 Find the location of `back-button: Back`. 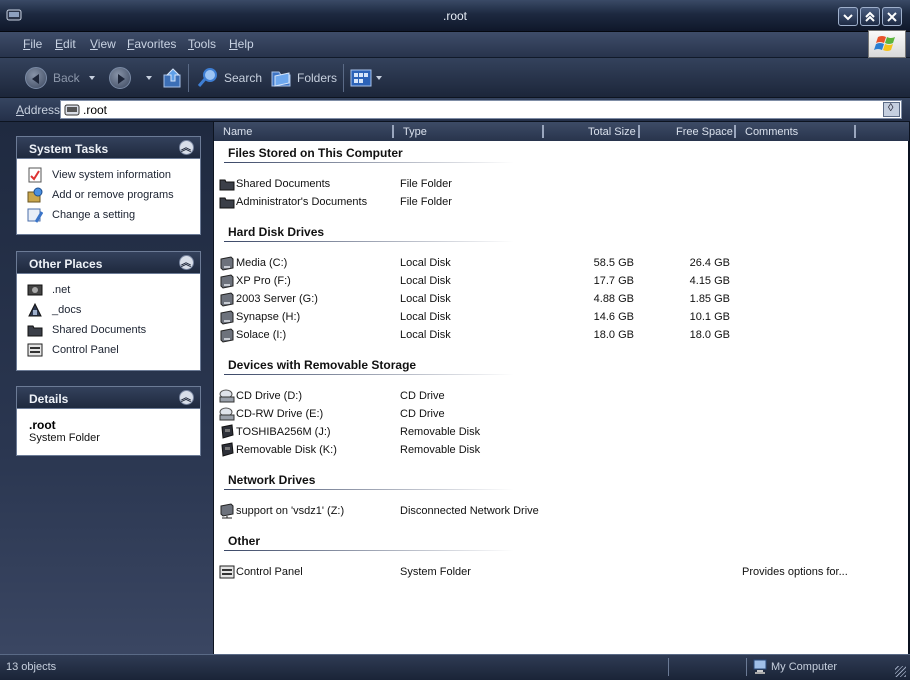

back-button: Back is located at coordinates (52, 78).